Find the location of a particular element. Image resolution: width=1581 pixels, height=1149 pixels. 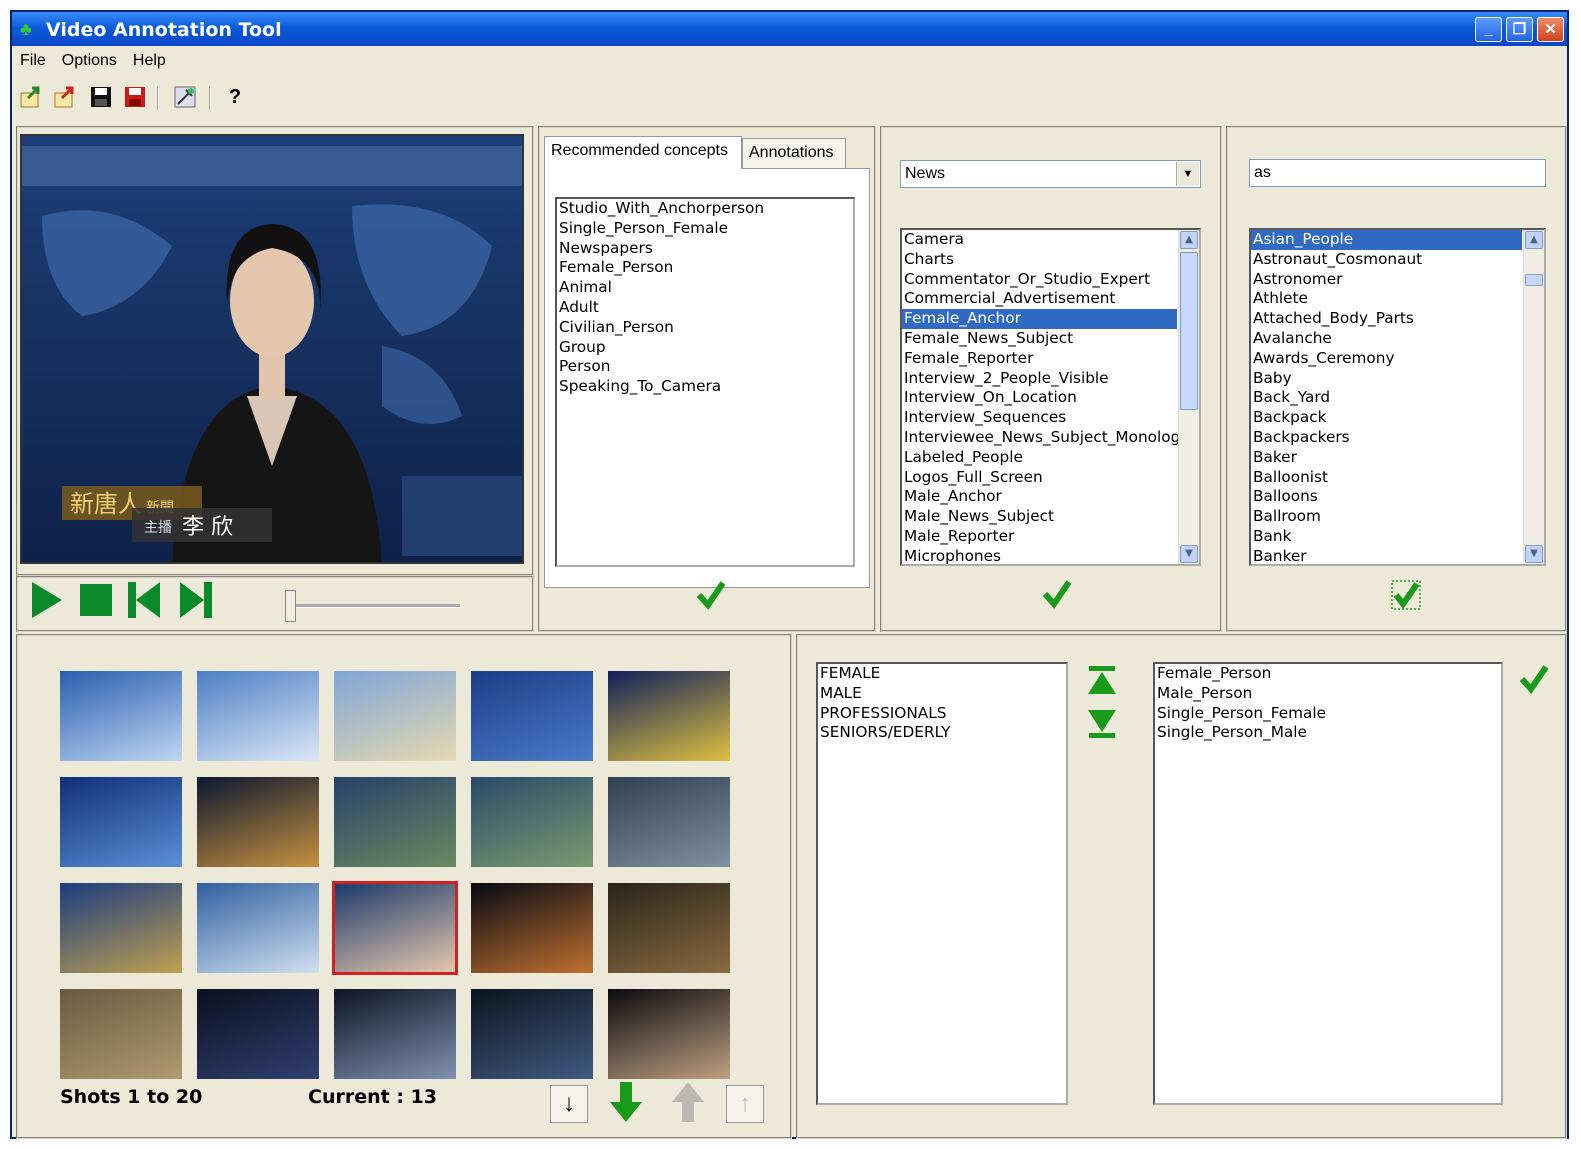

last-shot-button: ↑ is located at coordinates (745, 1104).